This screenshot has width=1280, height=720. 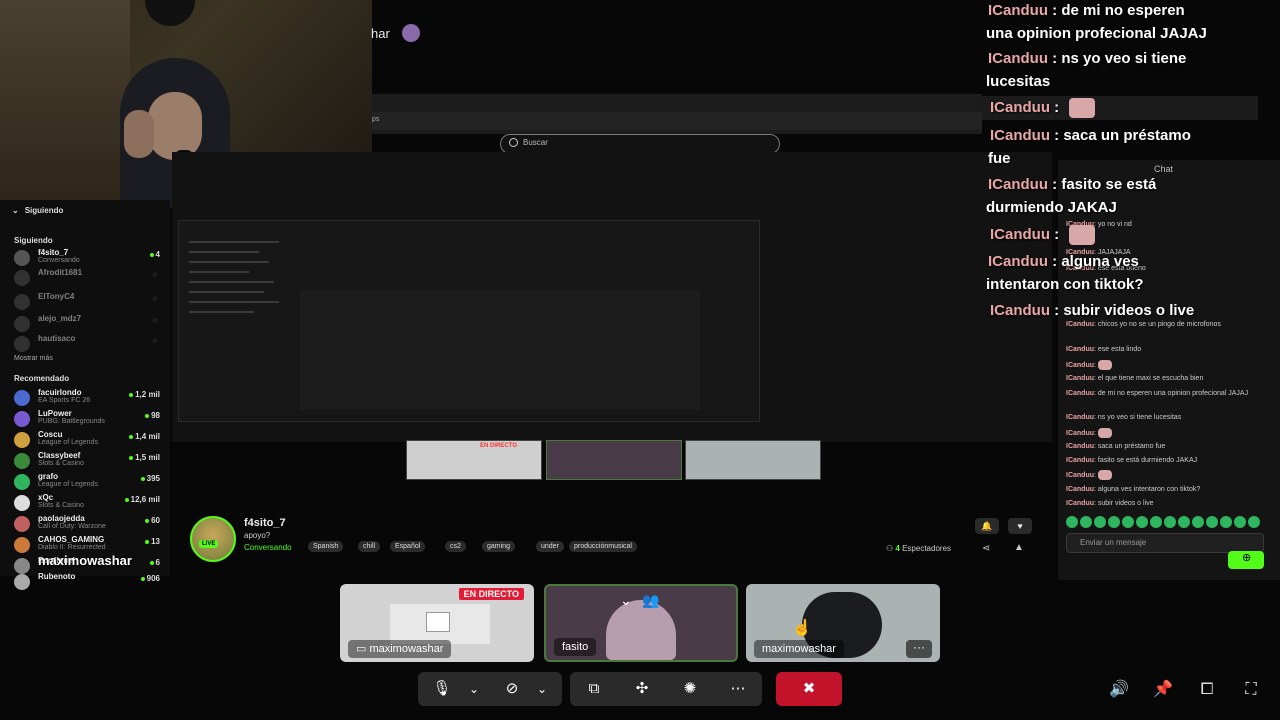 I want to click on leave-call-button: ✖, so click(x=809, y=689).